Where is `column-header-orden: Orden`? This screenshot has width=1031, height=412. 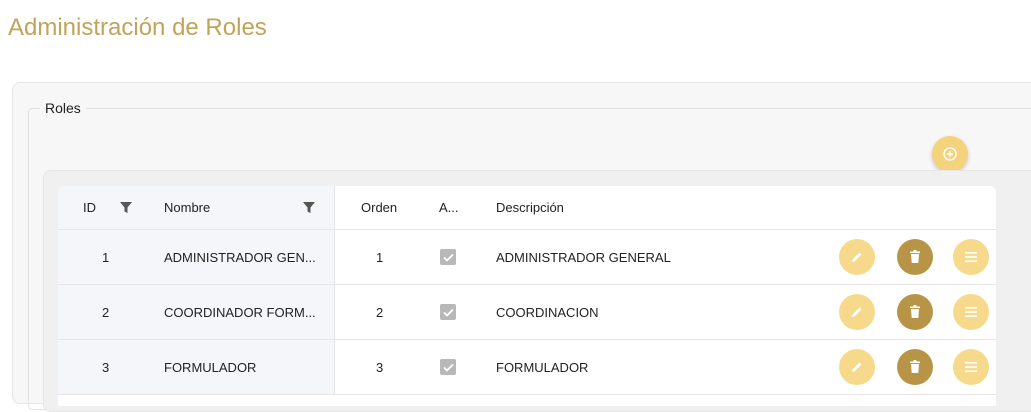
column-header-orden: Orden is located at coordinates (379, 207).